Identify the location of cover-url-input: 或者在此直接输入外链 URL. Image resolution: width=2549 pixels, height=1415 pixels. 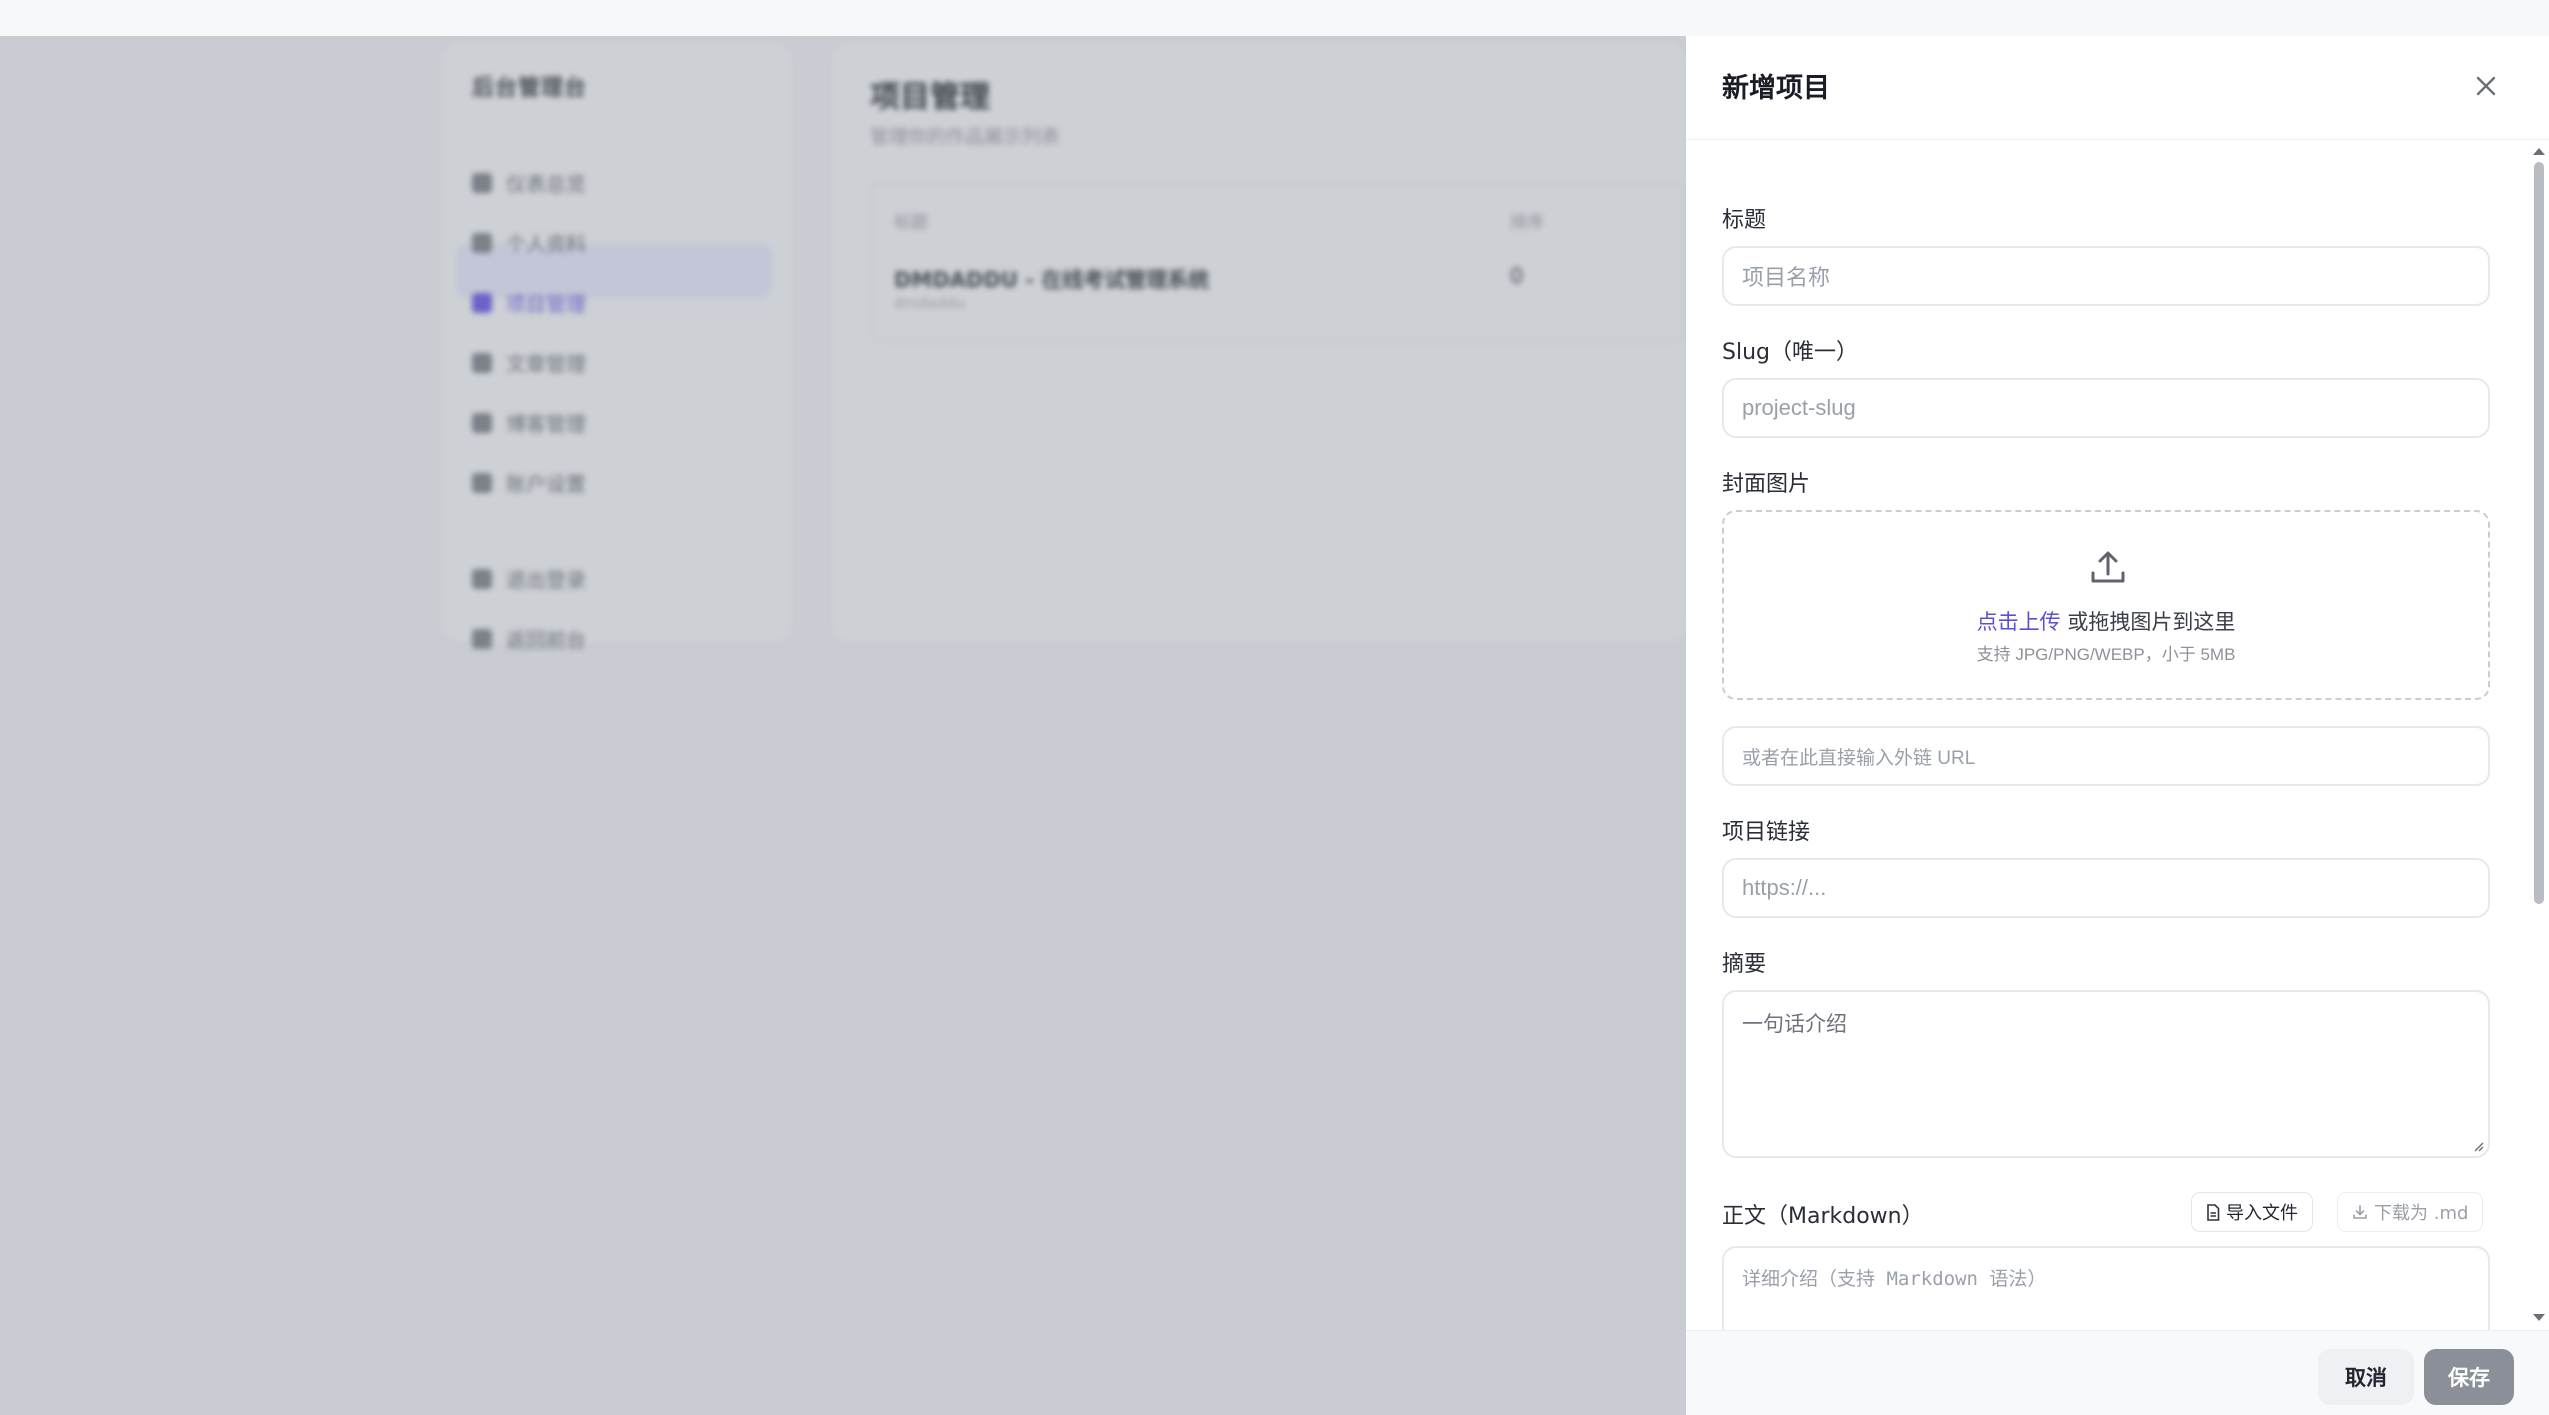
(2106, 756).